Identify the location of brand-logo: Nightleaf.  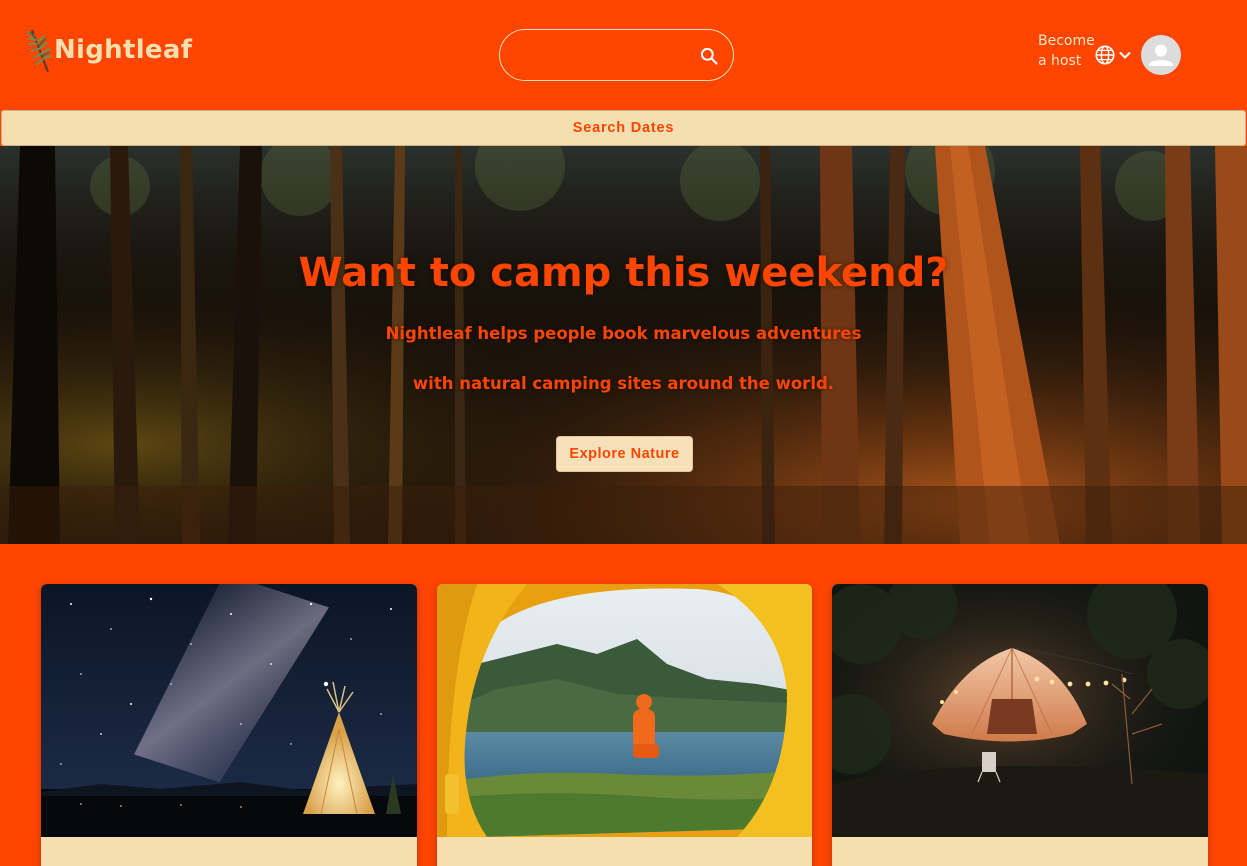
(109, 50).